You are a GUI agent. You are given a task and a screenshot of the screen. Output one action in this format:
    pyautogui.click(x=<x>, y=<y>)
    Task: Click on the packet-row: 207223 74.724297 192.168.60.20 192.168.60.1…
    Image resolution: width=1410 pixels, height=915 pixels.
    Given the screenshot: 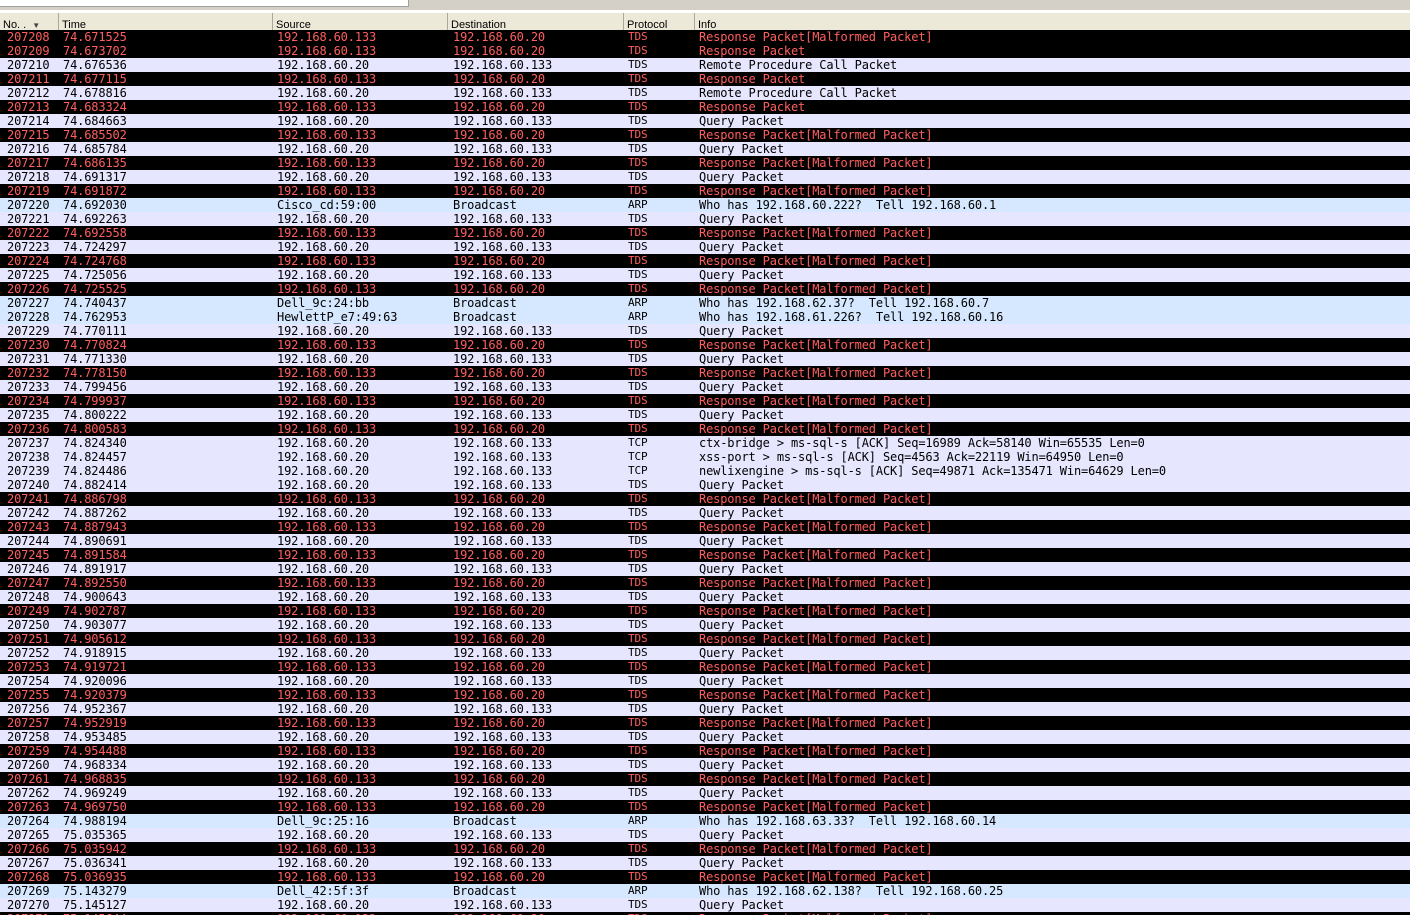 What is the action you would take?
    pyautogui.click(x=705, y=247)
    